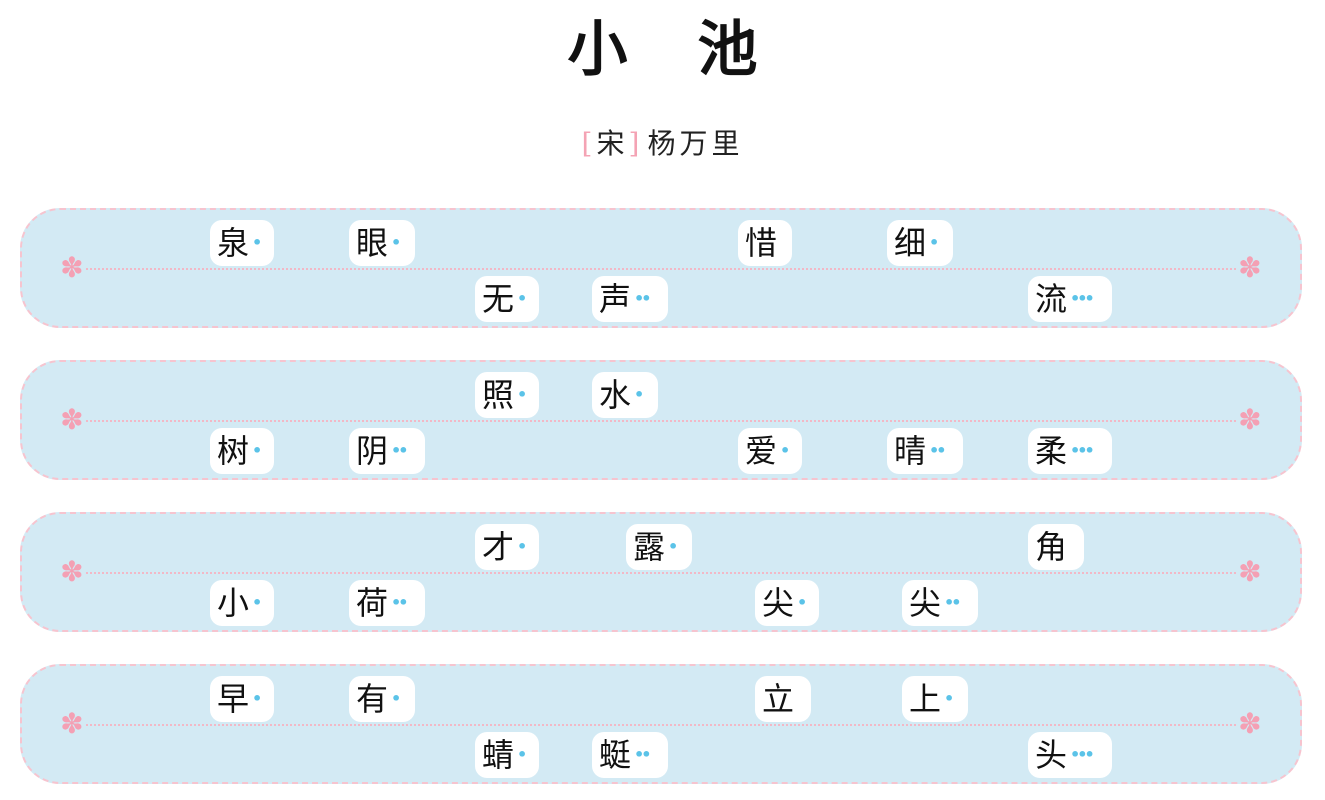  I want to click on poem-line-1: ✽ ✽ 泉 • 眼 • 无 • 声 •• 惜 细 • 流 •••, so click(661, 268).